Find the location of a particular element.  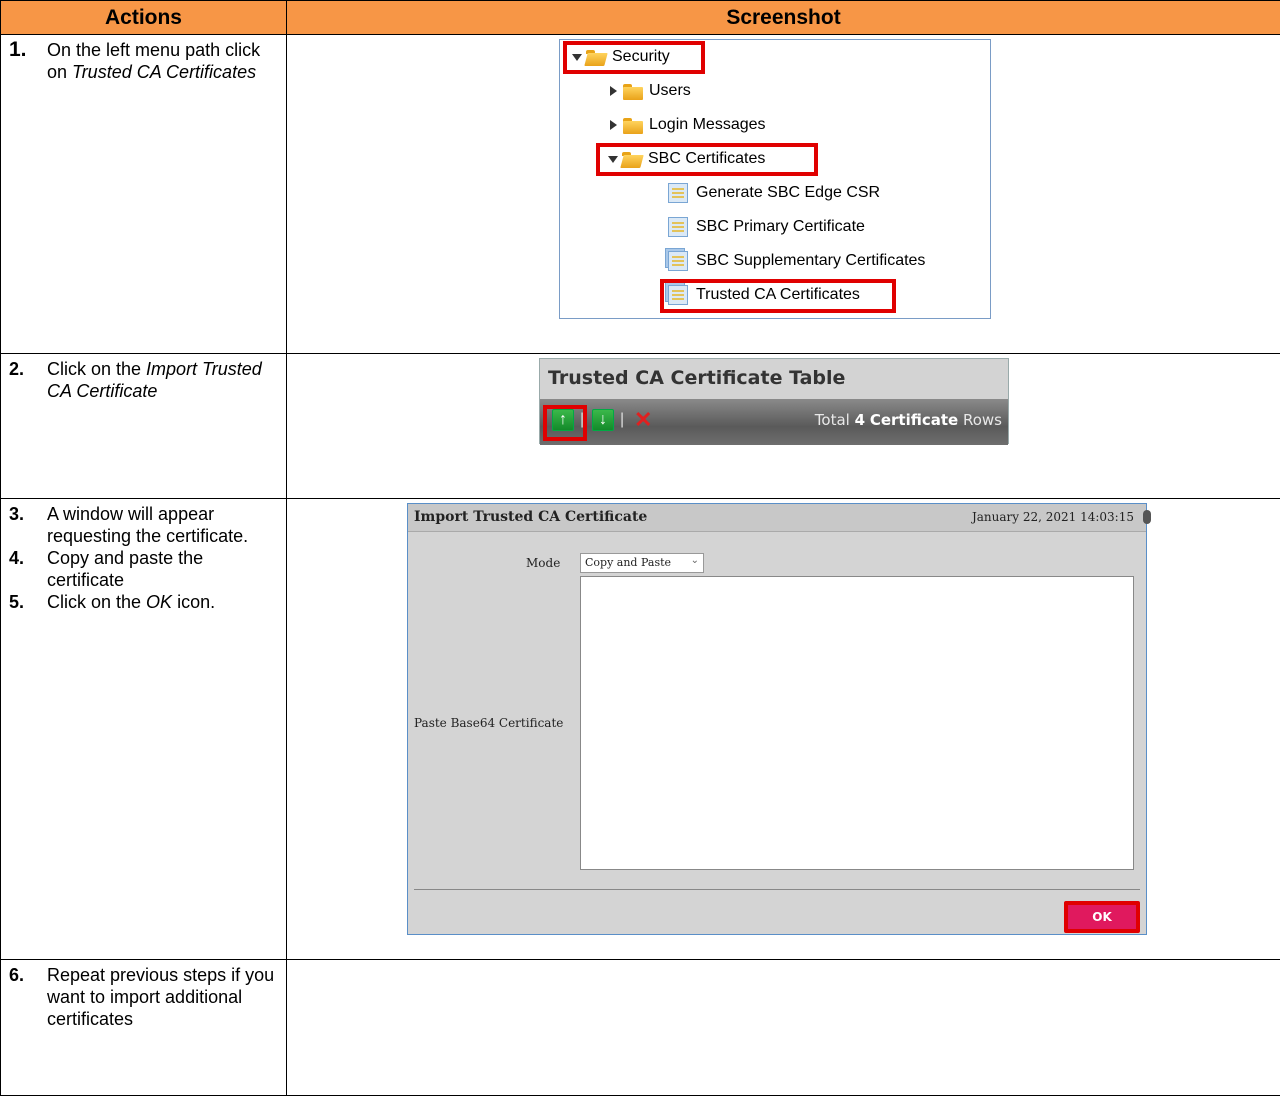

tree-item-users: Users is located at coordinates (650, 91).